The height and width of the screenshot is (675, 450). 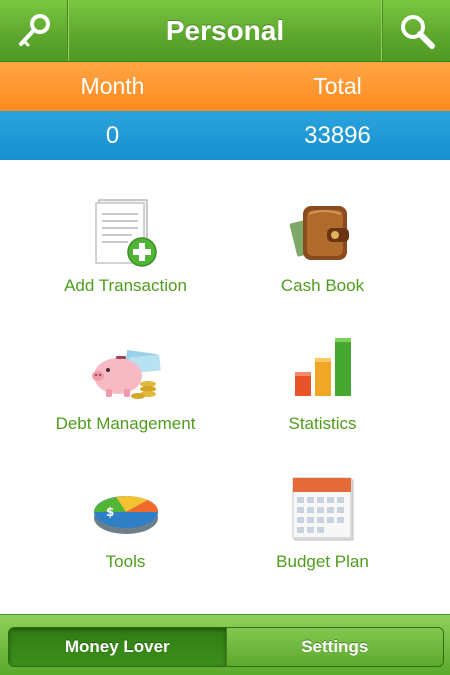 I want to click on wallet-icon, so click(x=319, y=233).